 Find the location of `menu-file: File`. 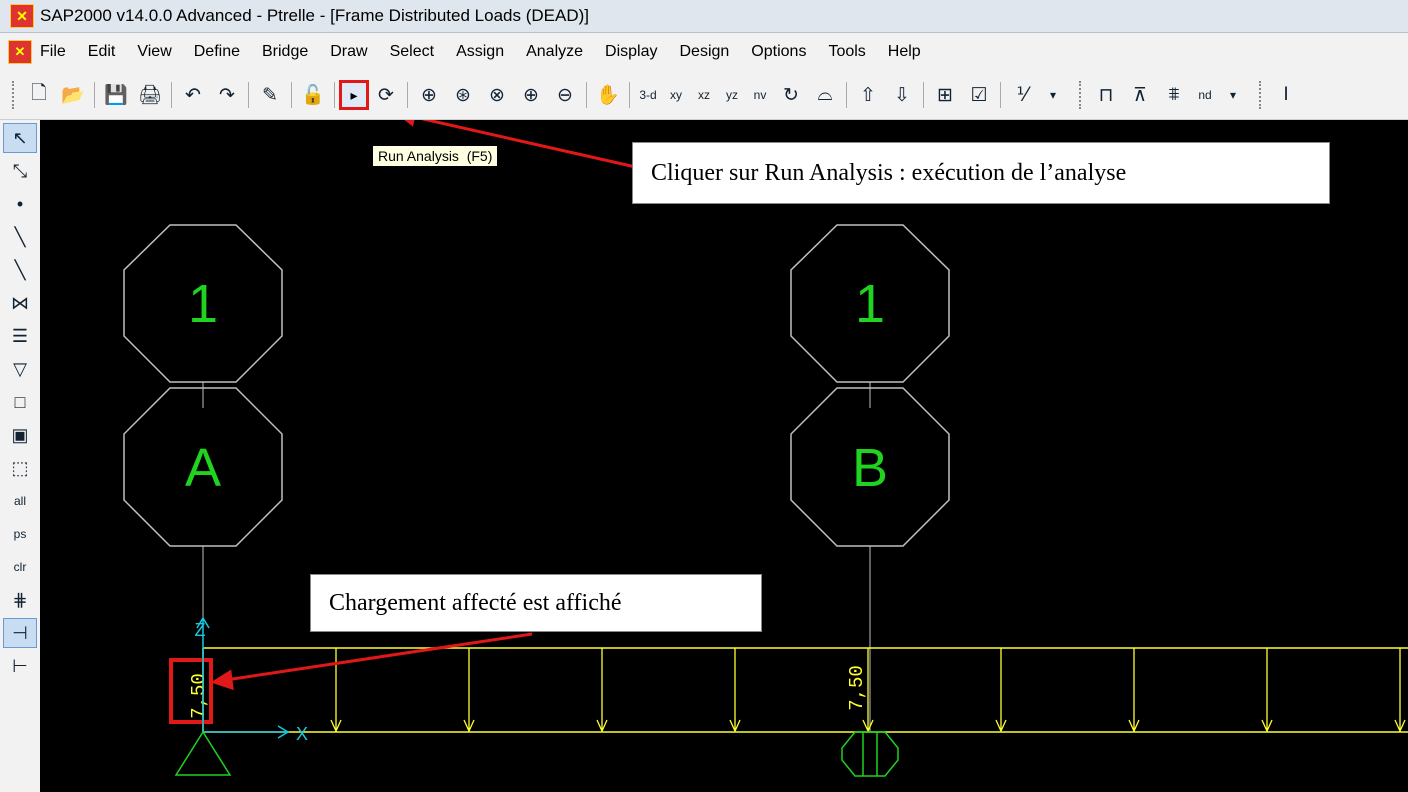

menu-file: File is located at coordinates (53, 52).